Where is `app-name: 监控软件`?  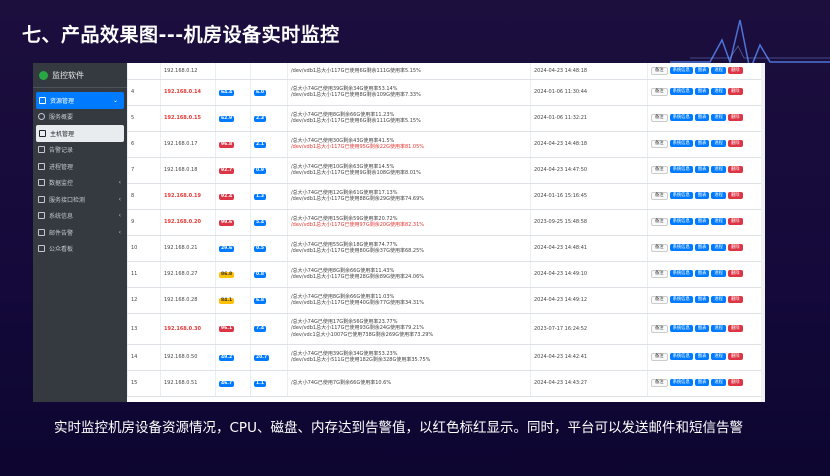 app-name: 监控软件 is located at coordinates (68, 75).